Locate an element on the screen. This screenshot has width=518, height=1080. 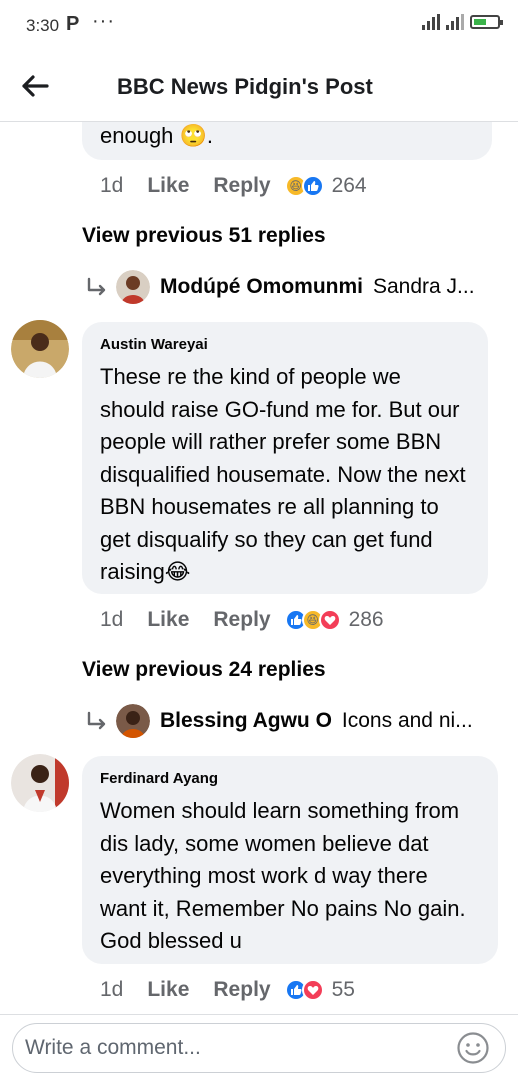
view-previous-replies: View previous 24 replies is located at coordinates (204, 670).